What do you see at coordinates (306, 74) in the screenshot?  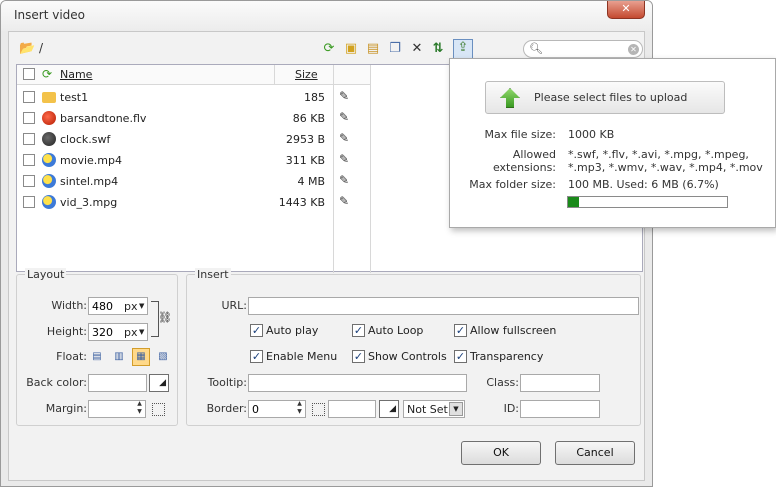 I see `column-header-size: Size` at bounding box center [306, 74].